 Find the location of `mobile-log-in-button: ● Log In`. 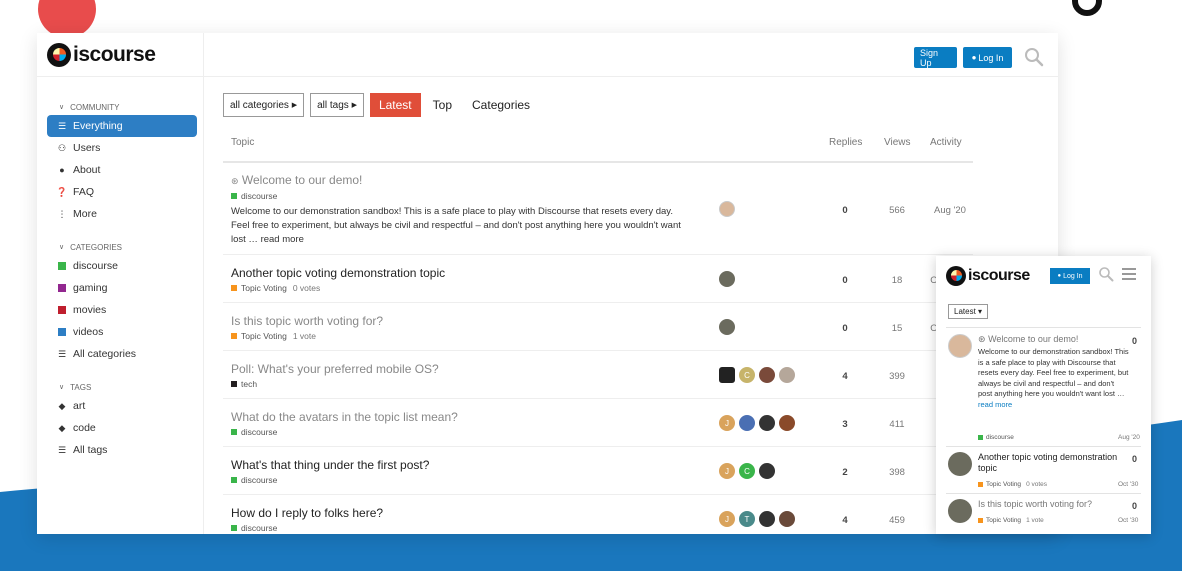

mobile-log-in-button: ● Log In is located at coordinates (1070, 276).